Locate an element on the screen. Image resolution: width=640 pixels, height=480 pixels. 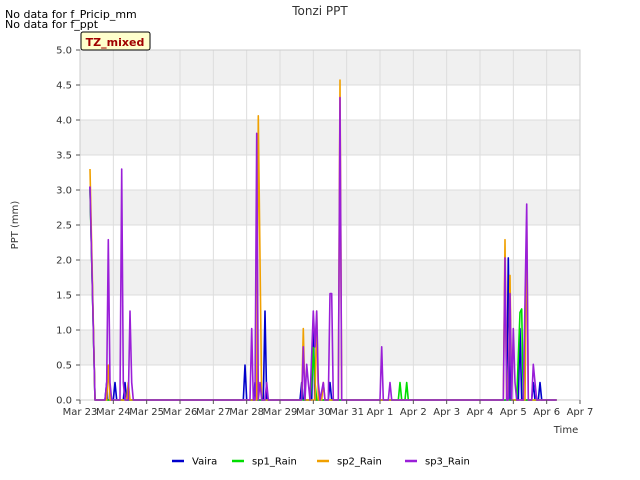
legend-label: sp1_Rain is located at coordinates (274, 462).